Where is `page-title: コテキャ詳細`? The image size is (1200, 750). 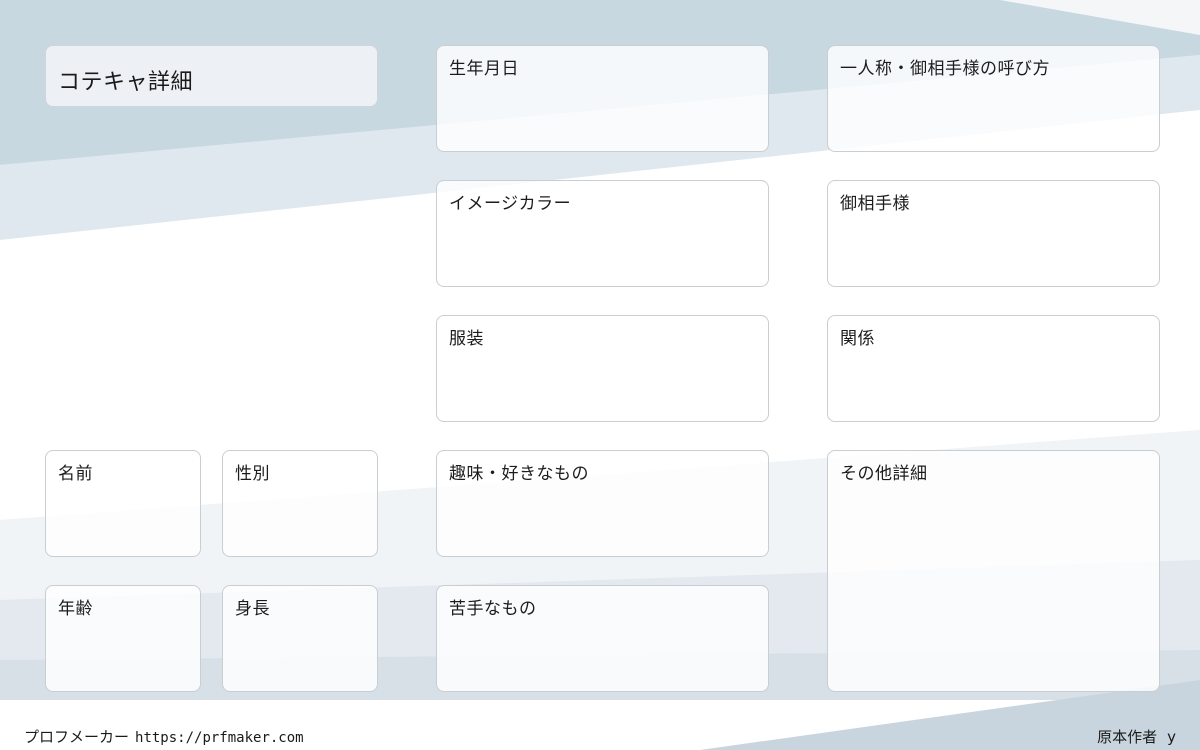
page-title: コテキャ詳細 is located at coordinates (126, 82).